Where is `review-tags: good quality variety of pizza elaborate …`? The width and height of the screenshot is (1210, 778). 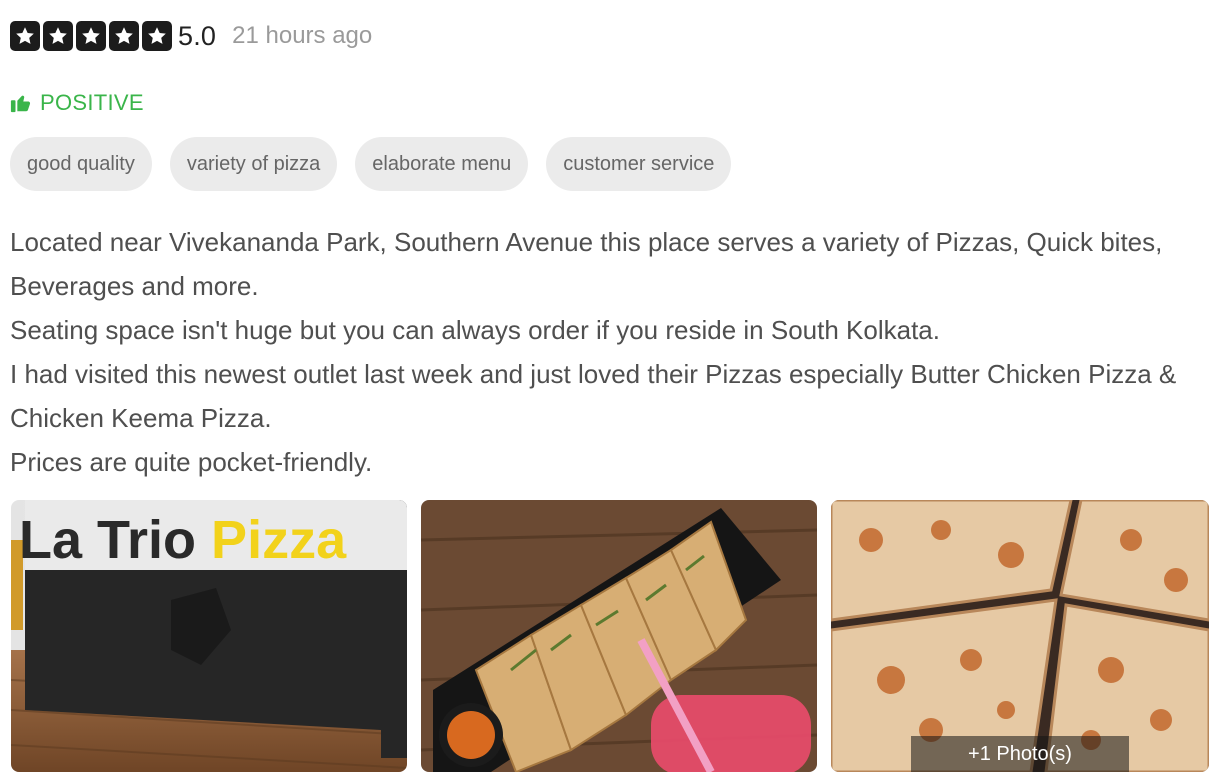
review-tags: good quality variety of pizza elaborate … is located at coordinates (371, 164).